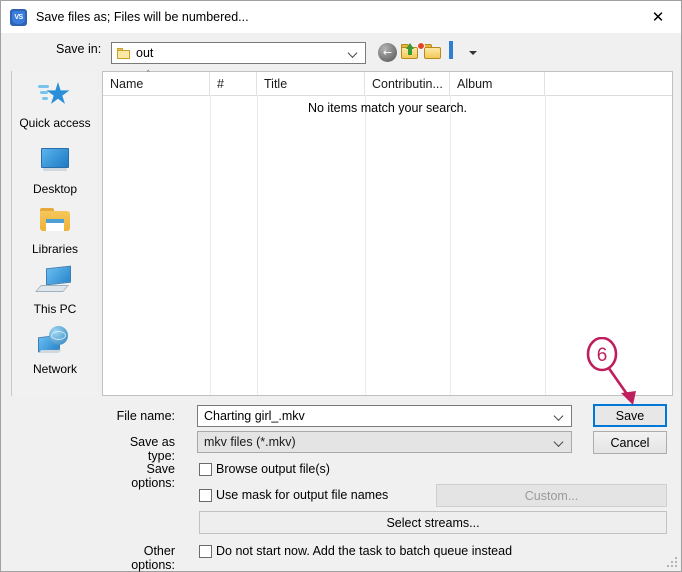 The height and width of the screenshot is (572, 682). I want to click on save-as-type-value: mkv files (*.mkv), so click(250, 442).